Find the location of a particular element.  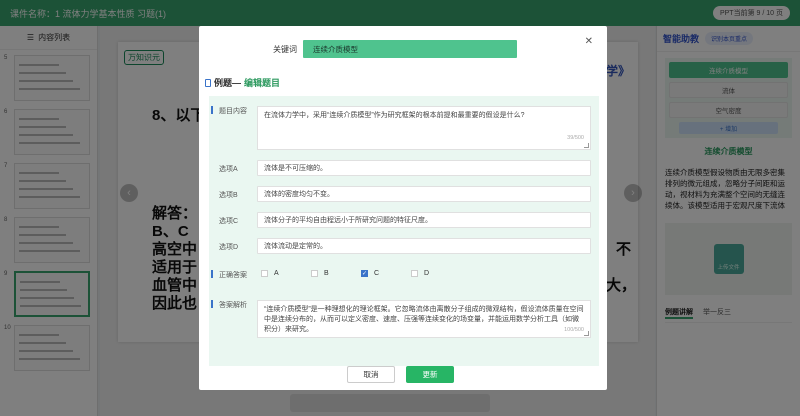

cancel-button: 取消 is located at coordinates (371, 374).